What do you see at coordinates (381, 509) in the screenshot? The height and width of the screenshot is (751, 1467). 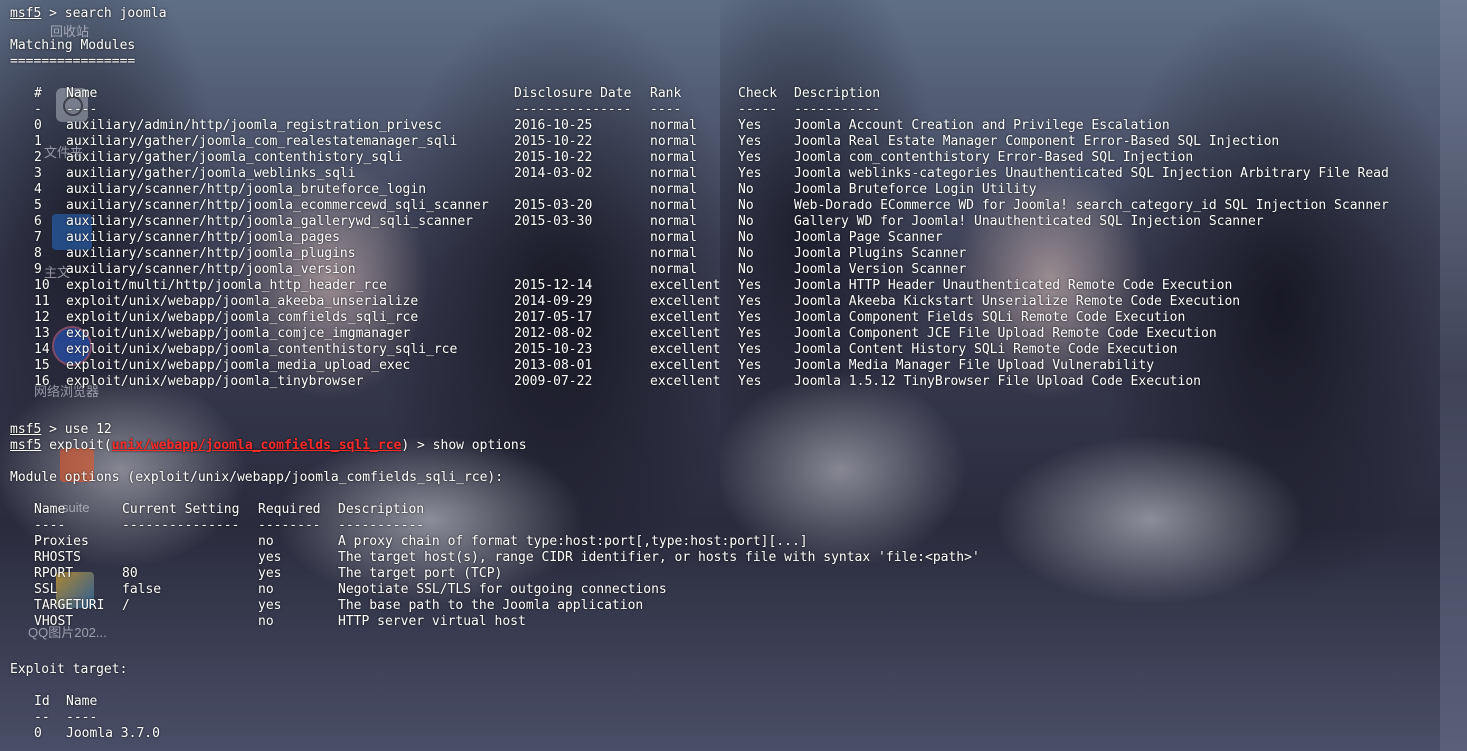 I see `opt-desc-header: Description` at bounding box center [381, 509].